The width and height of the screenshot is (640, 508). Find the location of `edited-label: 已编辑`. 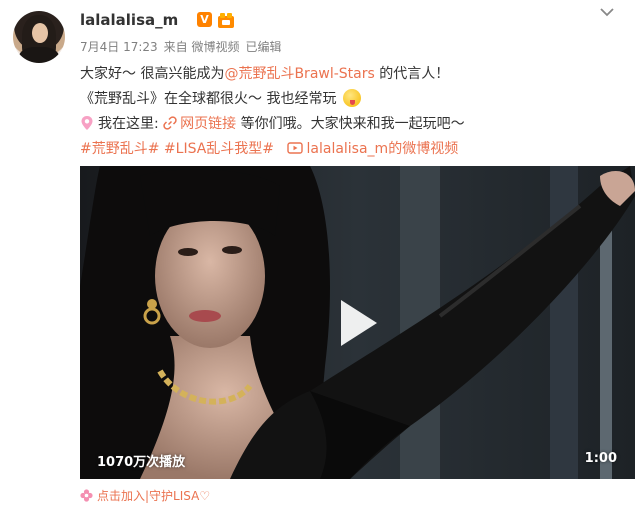

edited-label: 已编辑 is located at coordinates (264, 47).